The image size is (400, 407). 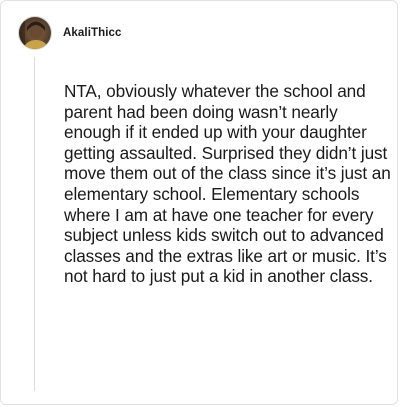 I want to click on comment-header: AkaliThicc, so click(x=70, y=33).